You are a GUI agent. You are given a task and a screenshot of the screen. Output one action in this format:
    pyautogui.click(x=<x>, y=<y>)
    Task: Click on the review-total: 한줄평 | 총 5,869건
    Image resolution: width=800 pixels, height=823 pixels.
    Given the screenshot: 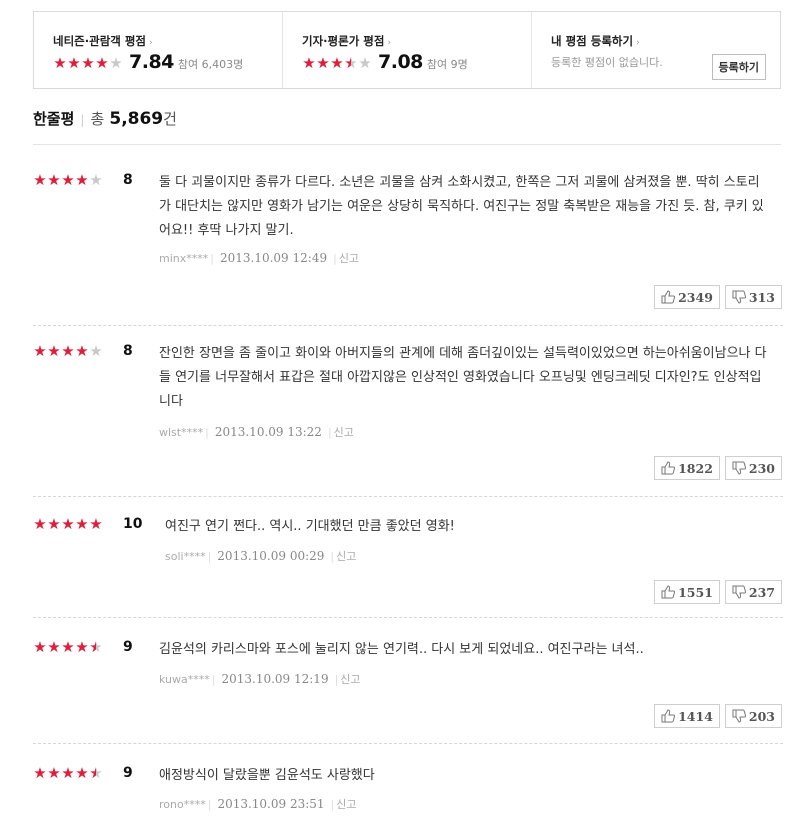 What is the action you would take?
    pyautogui.click(x=407, y=126)
    